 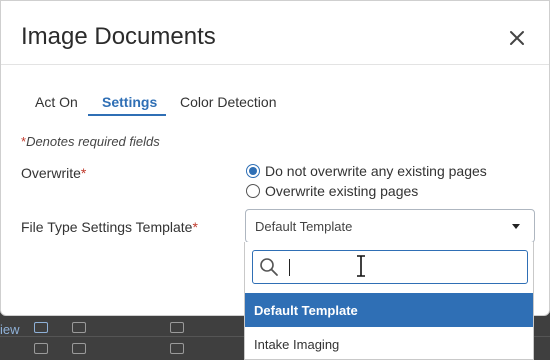 I want to click on option-intake-imaging: Intake Imaging, so click(x=389, y=343).